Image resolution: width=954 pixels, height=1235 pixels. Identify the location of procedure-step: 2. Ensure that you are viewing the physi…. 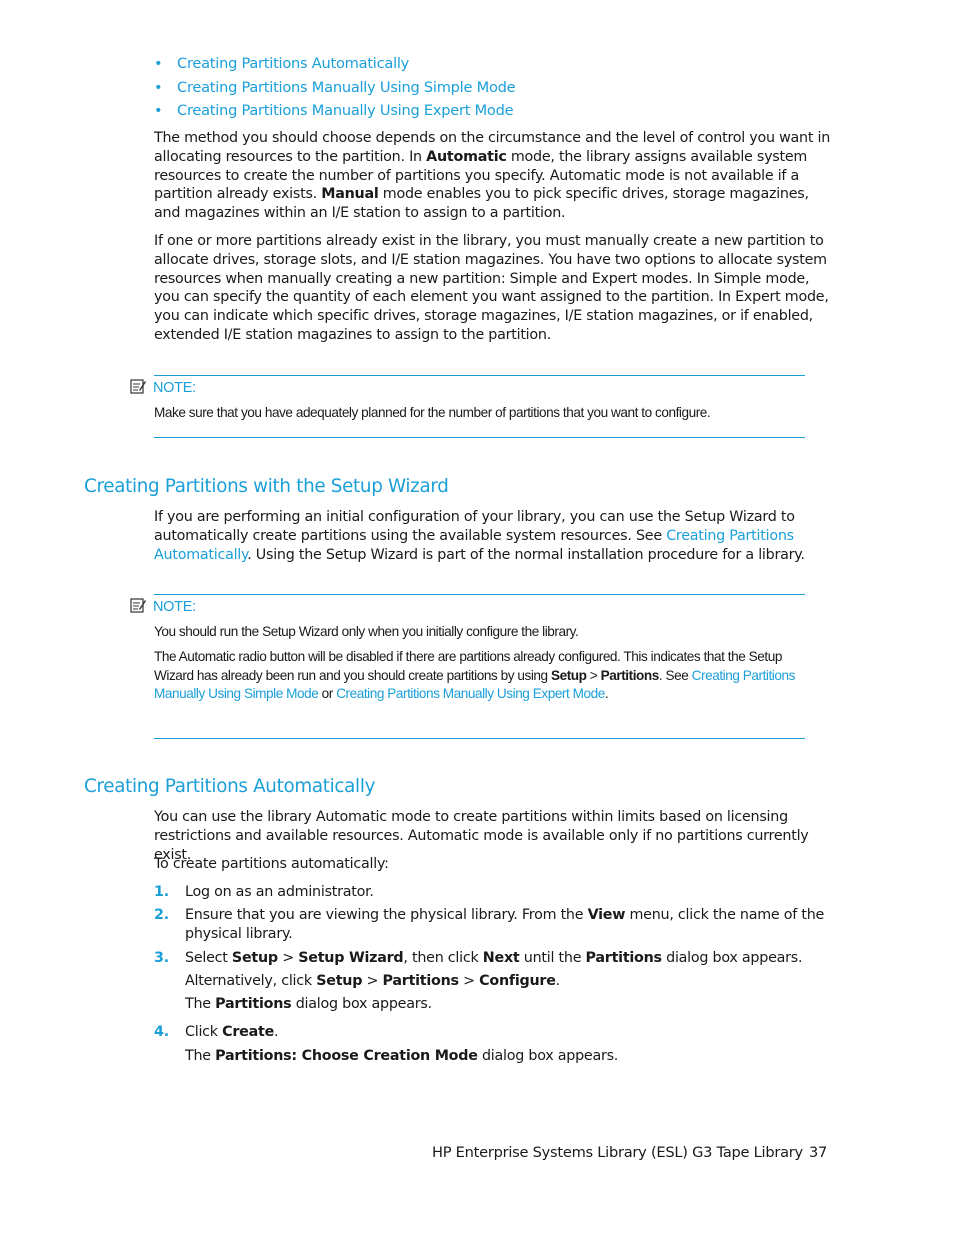
(494, 926).